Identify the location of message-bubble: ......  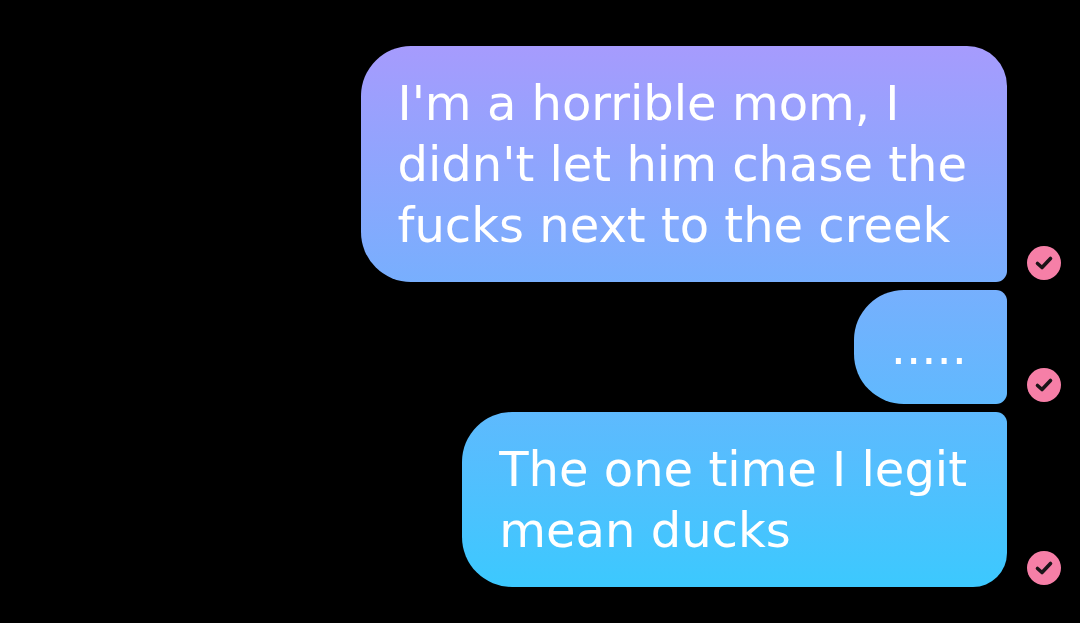
(930, 347).